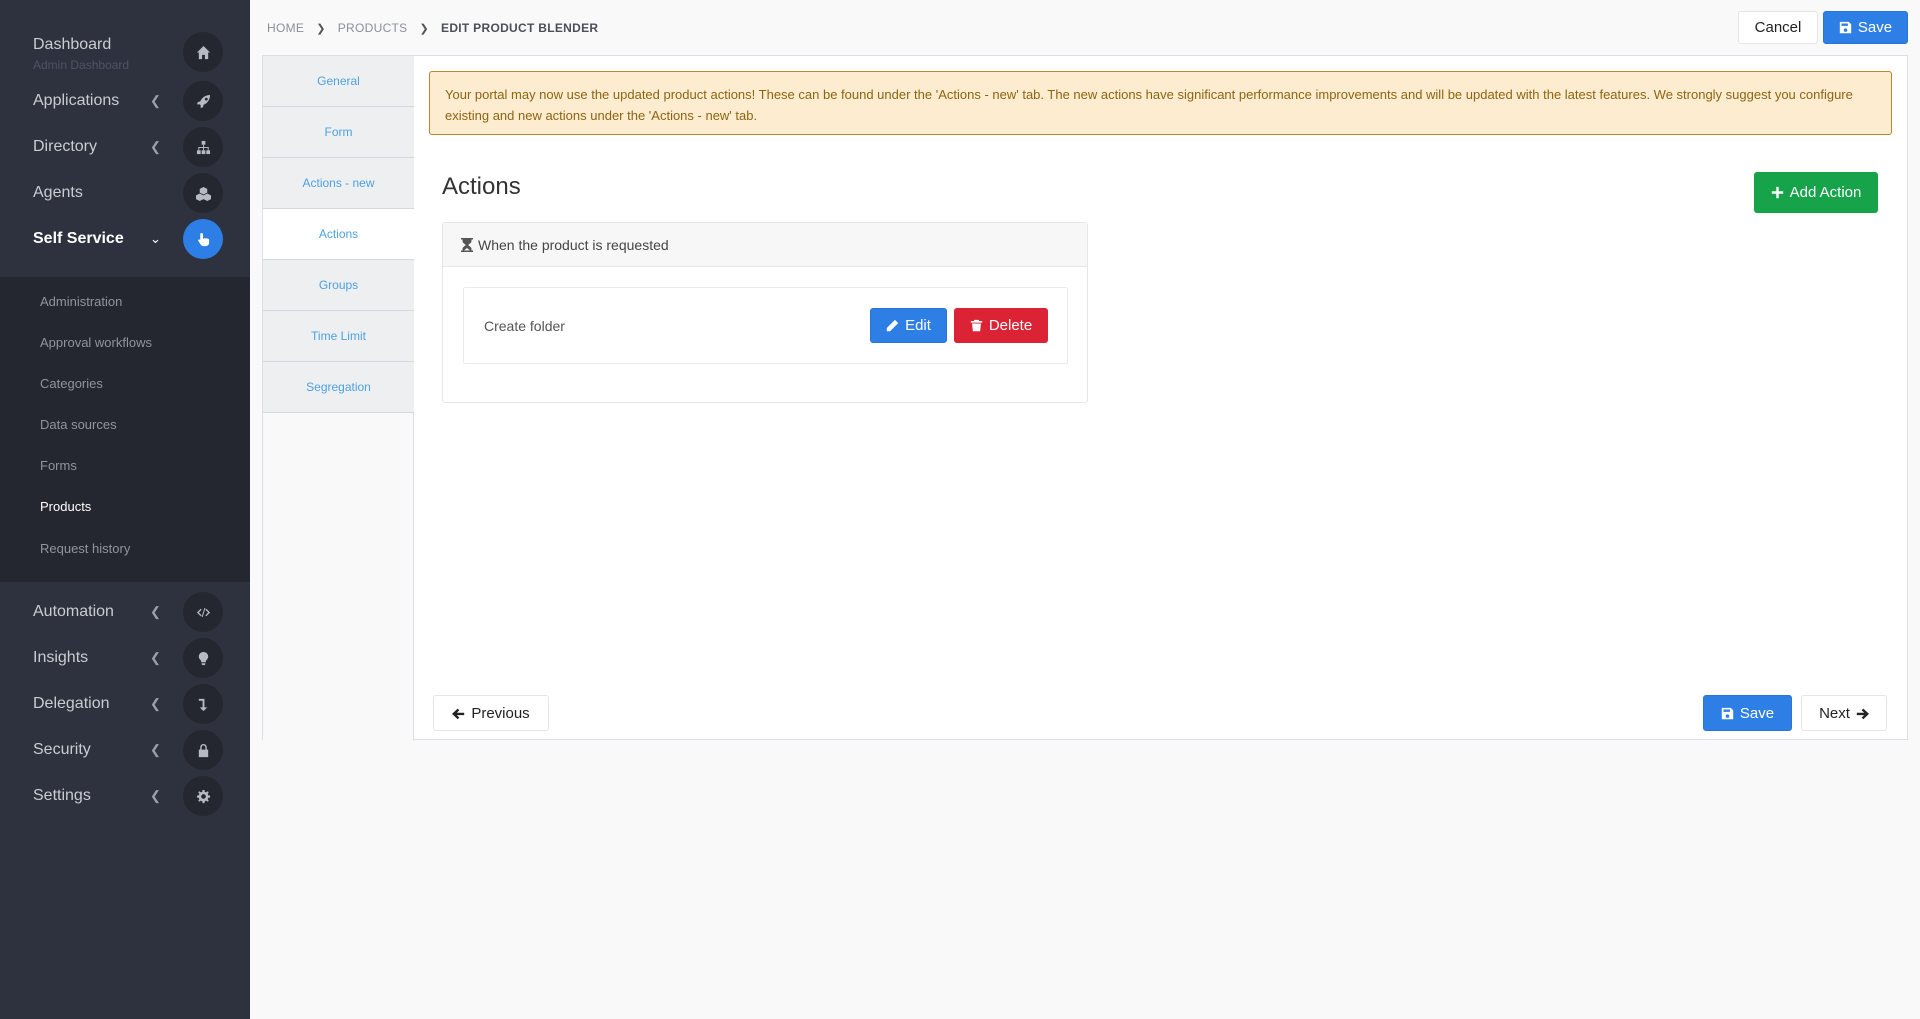  Describe the element at coordinates (203, 147) in the screenshot. I see `sitemap-icon` at that location.